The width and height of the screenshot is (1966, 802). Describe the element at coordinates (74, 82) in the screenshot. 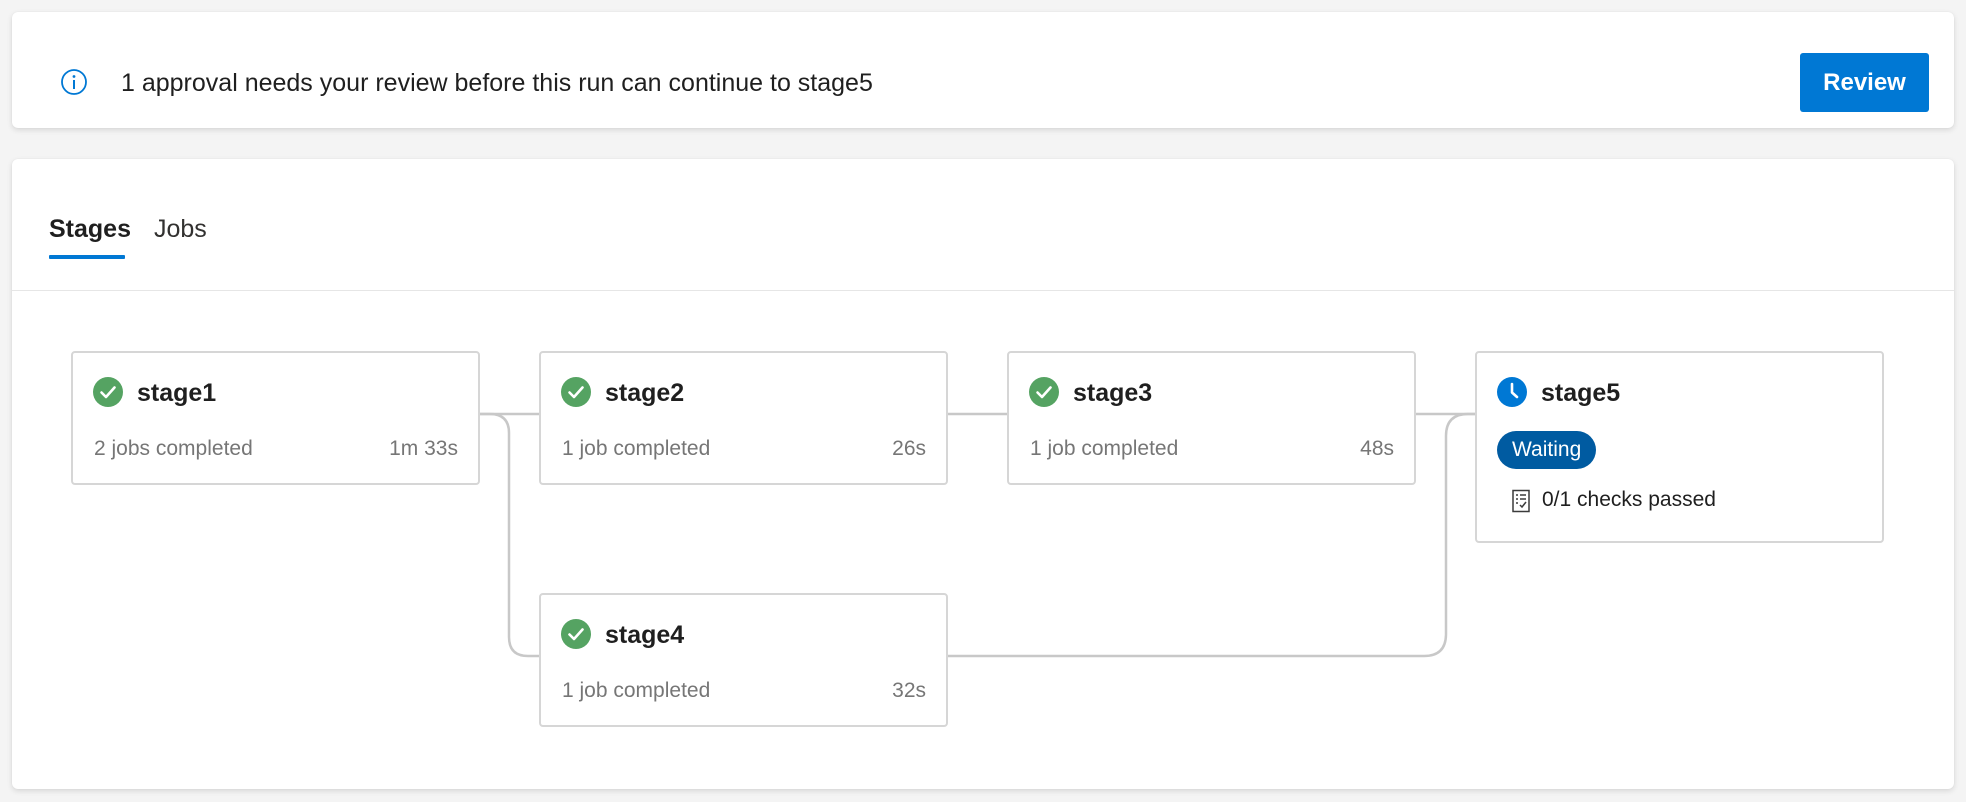

I see `info-icon` at that location.